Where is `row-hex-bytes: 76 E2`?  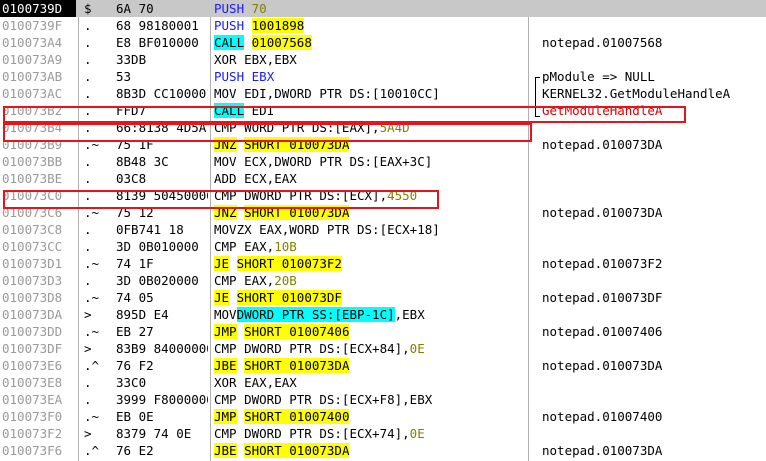
row-hex-bytes: 76 E2 is located at coordinates (135, 450).